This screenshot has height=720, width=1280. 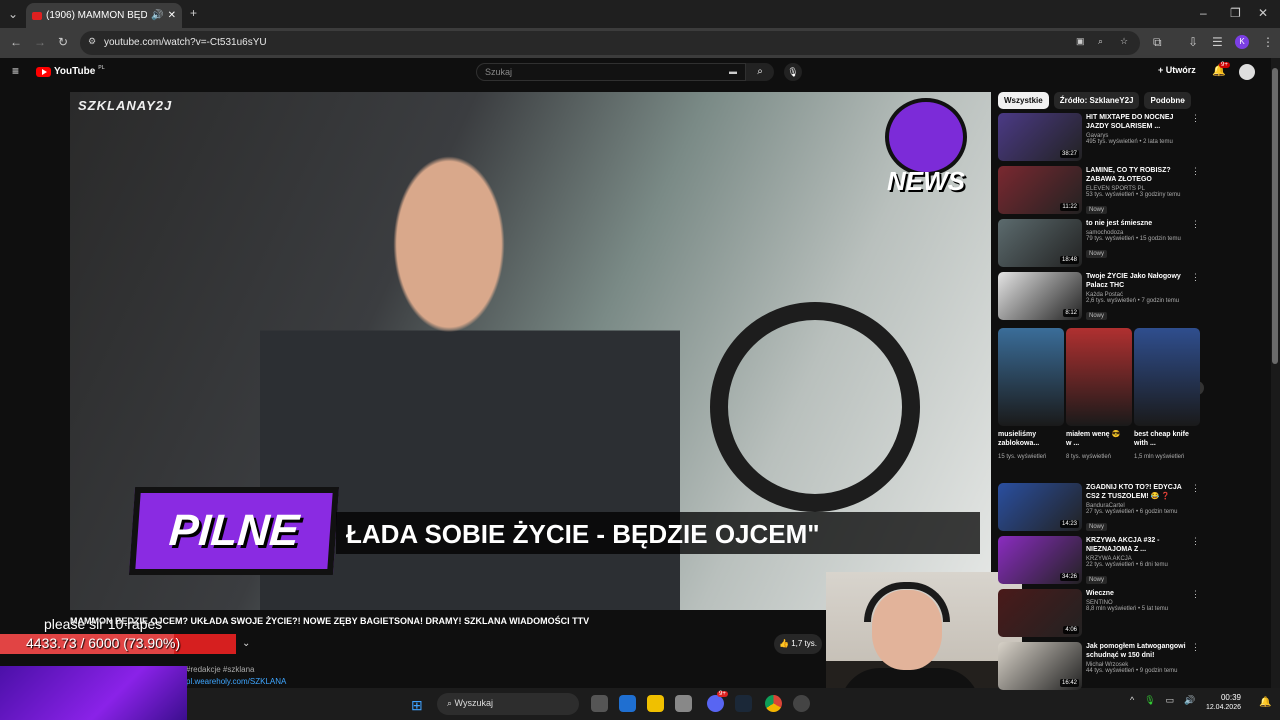 I want to click on menu-kebab-icon: ⋮, so click(x=1268, y=42).